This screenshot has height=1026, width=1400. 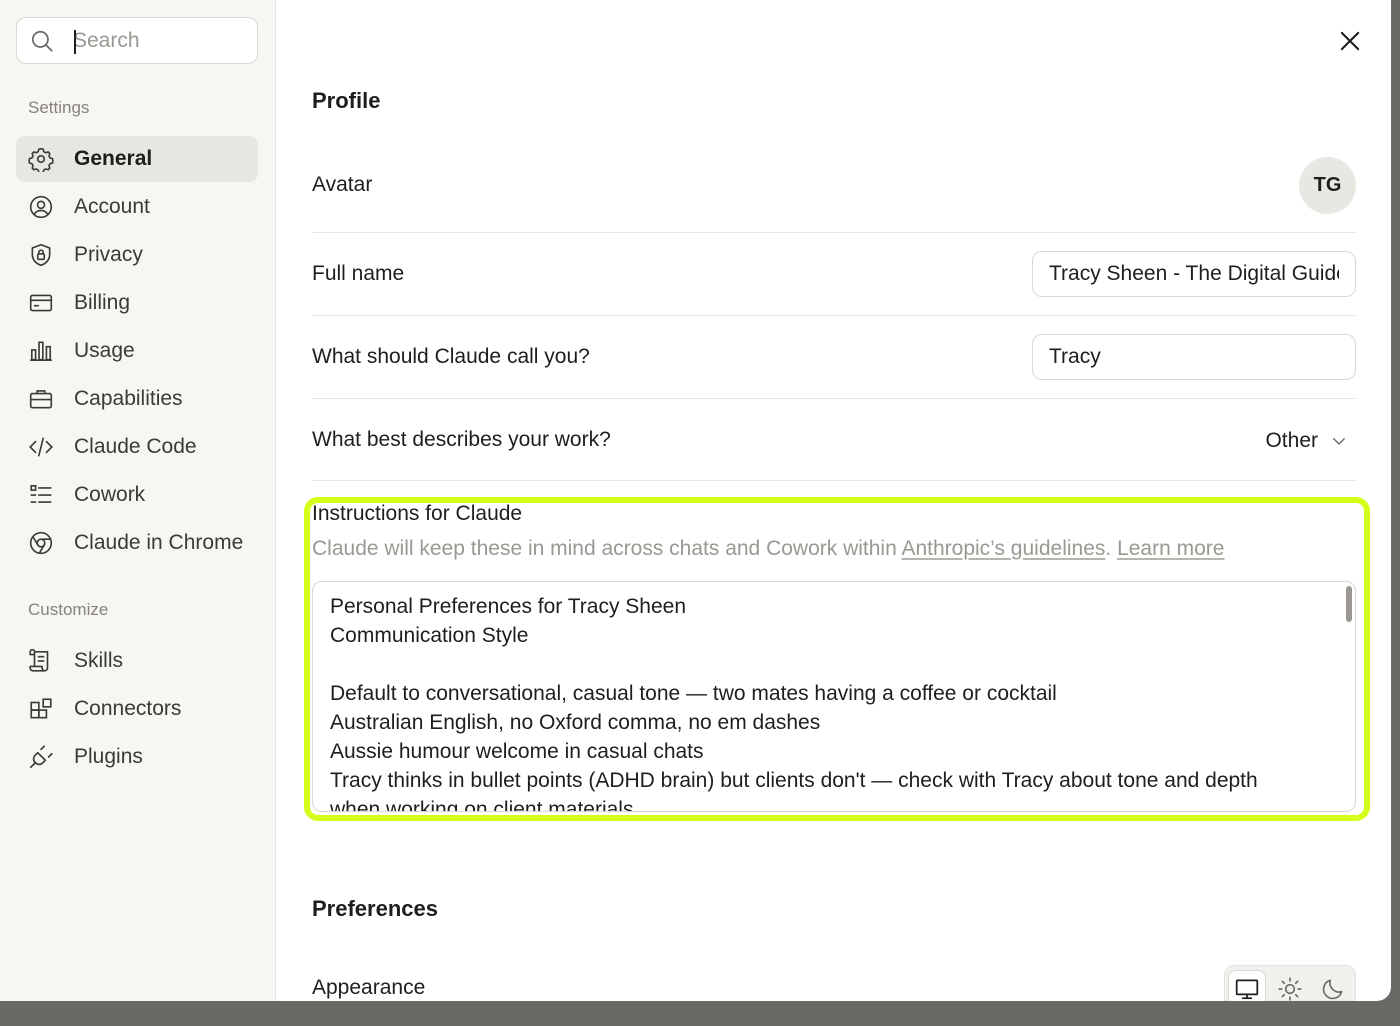 I want to click on customize-section-label: Customize, so click(x=68, y=609).